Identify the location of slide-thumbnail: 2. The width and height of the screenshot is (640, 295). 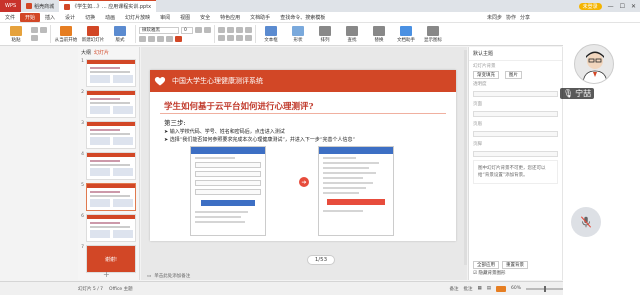
(109, 104).